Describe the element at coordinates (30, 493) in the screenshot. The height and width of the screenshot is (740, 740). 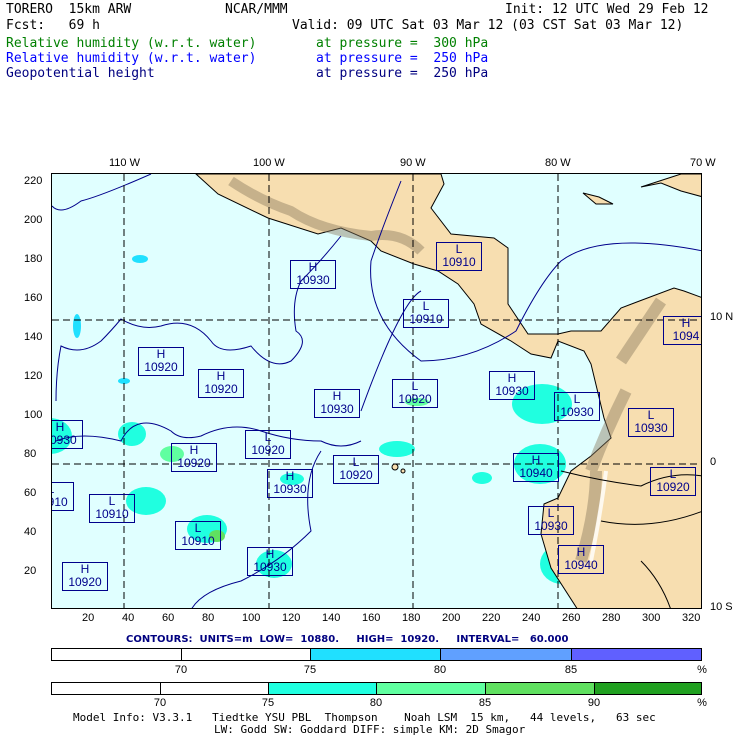
I see `grid-y-label: 60` at that location.